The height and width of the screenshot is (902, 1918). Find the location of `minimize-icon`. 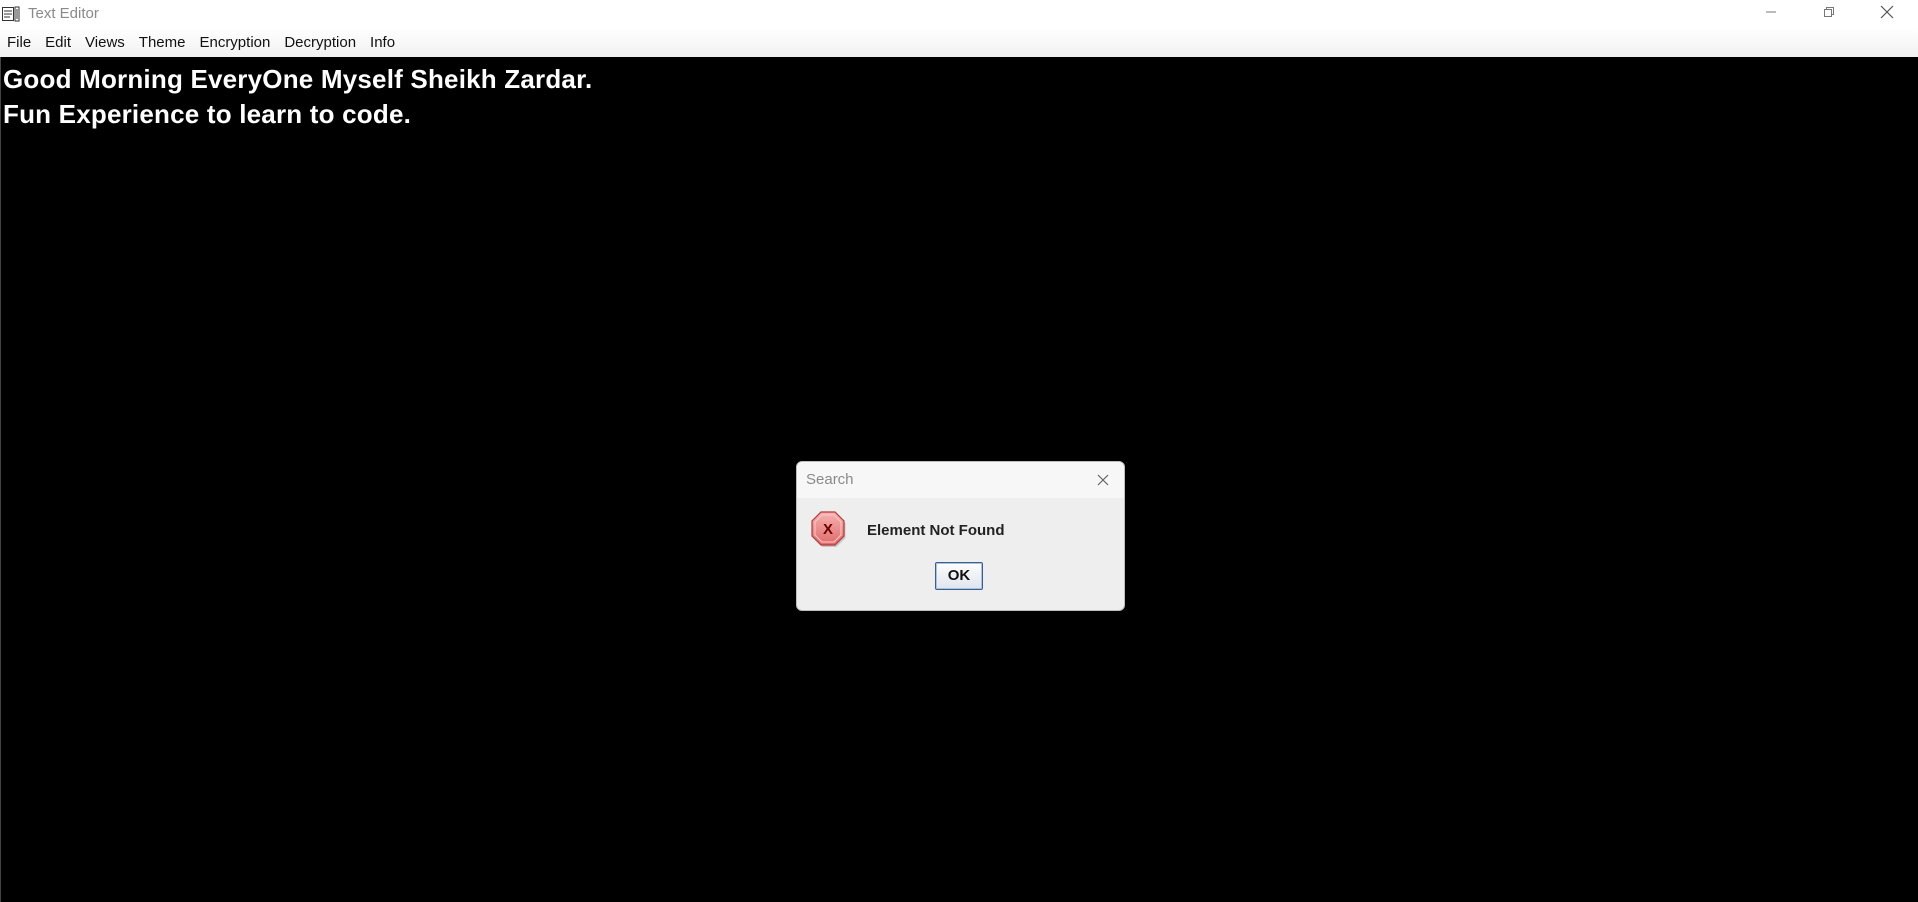

minimize-icon is located at coordinates (1771, 14).